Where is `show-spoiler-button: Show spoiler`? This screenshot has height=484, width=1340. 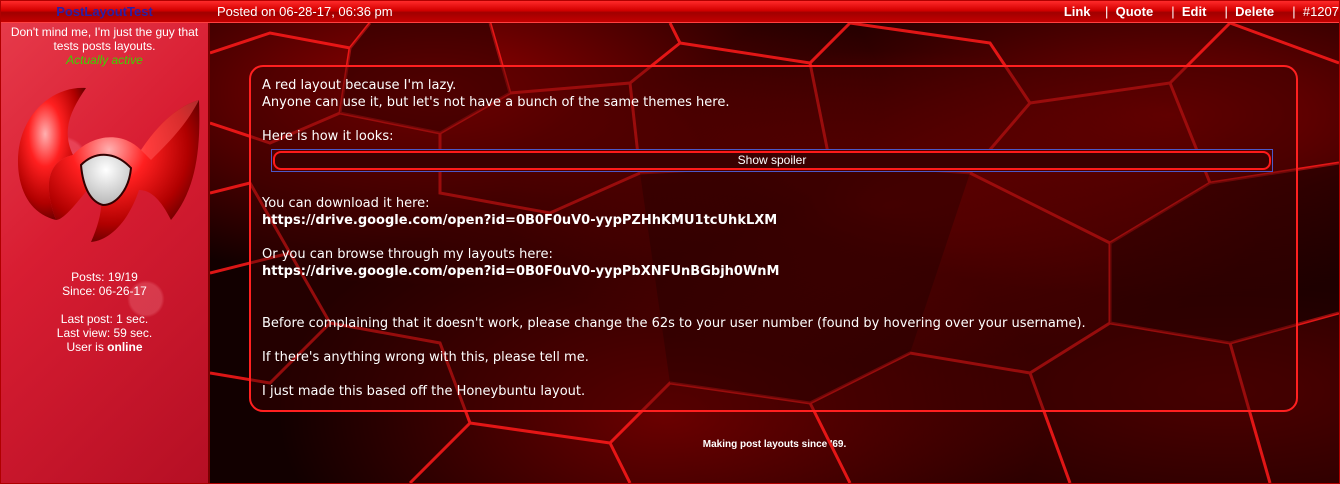
show-spoiler-button: Show spoiler is located at coordinates (772, 160).